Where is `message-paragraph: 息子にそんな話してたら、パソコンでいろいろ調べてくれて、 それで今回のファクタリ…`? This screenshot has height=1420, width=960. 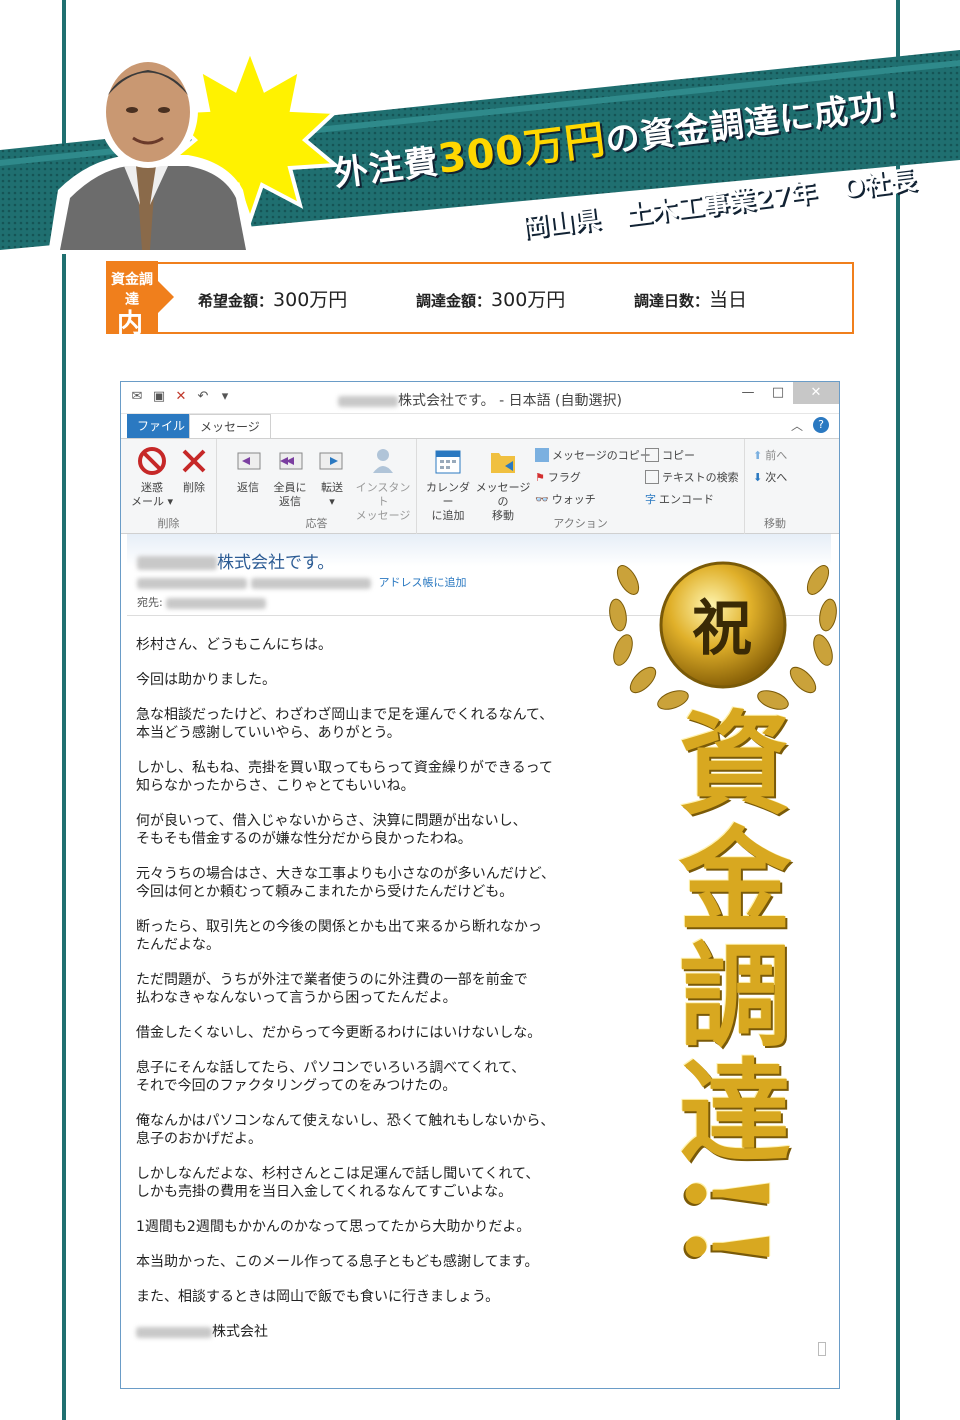 message-paragraph: 息子にそんな話してたら、パソコンでいろいろ調べてくれて、 それで今回のファクタリ… is located at coordinates (331, 1077).